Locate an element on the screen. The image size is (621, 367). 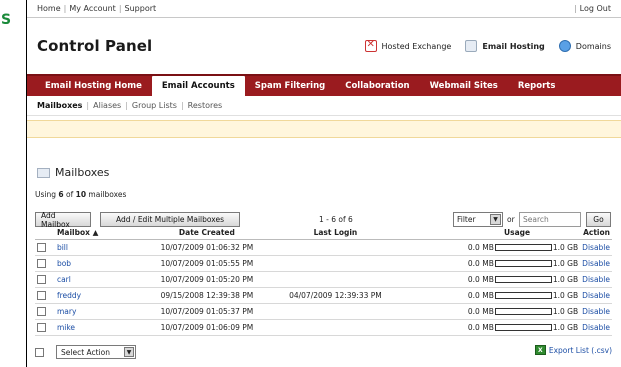
usage-suffix: mailboxes is located at coordinates (106, 194).